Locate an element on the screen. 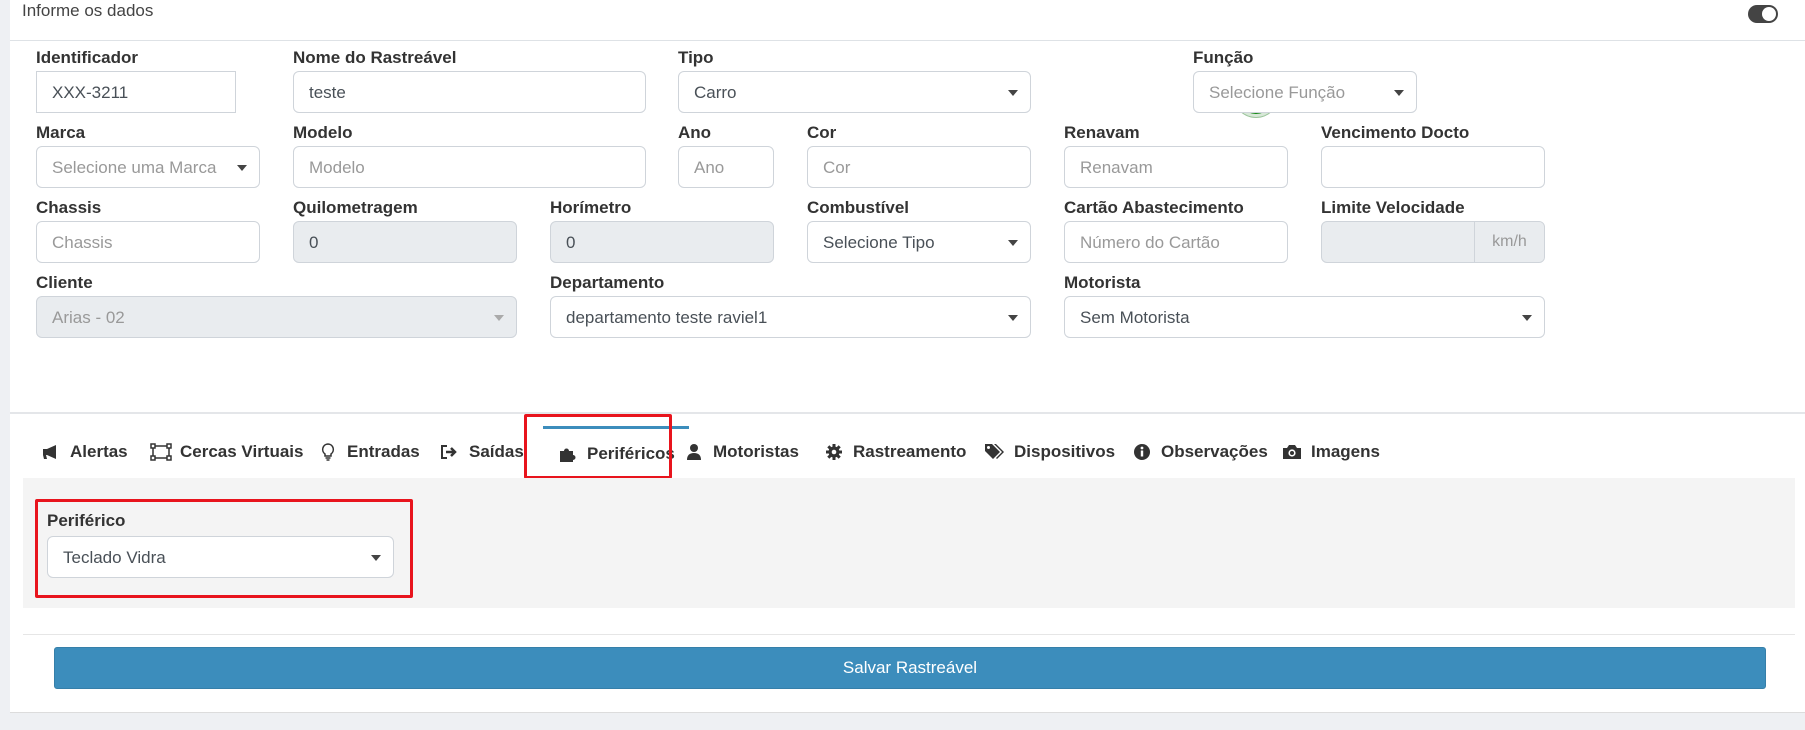  periferico-highlight is located at coordinates (224, 548).